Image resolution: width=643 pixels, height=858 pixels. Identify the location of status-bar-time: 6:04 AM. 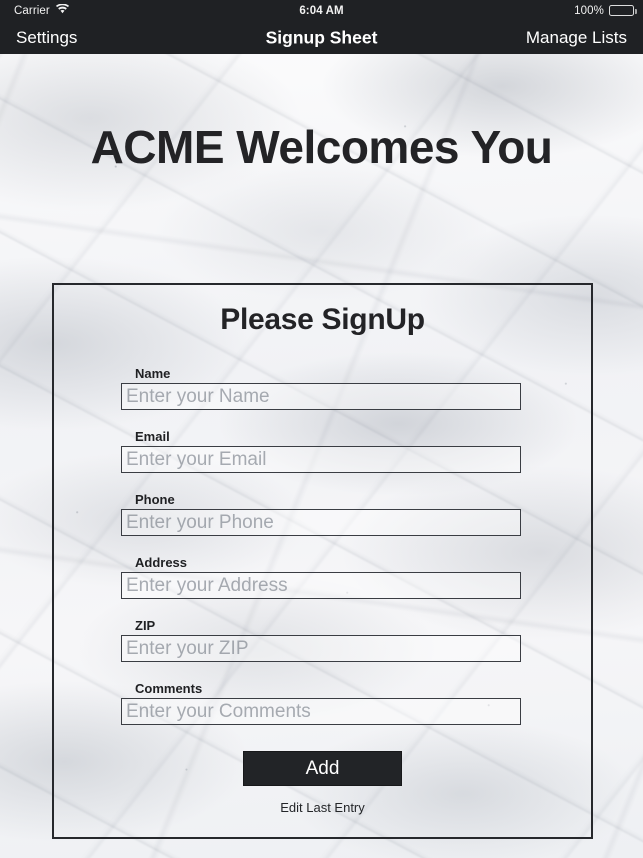
(321, 10).